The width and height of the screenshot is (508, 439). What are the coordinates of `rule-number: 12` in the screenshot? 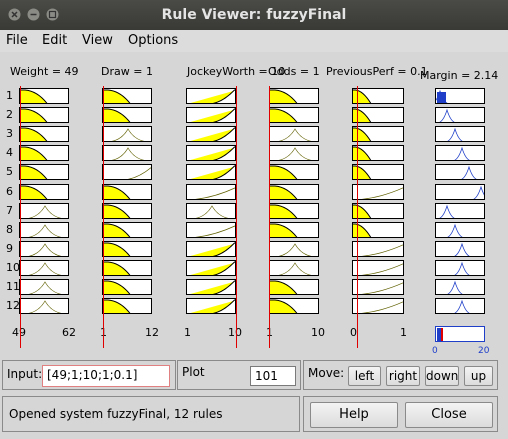 It's located at (13, 305).